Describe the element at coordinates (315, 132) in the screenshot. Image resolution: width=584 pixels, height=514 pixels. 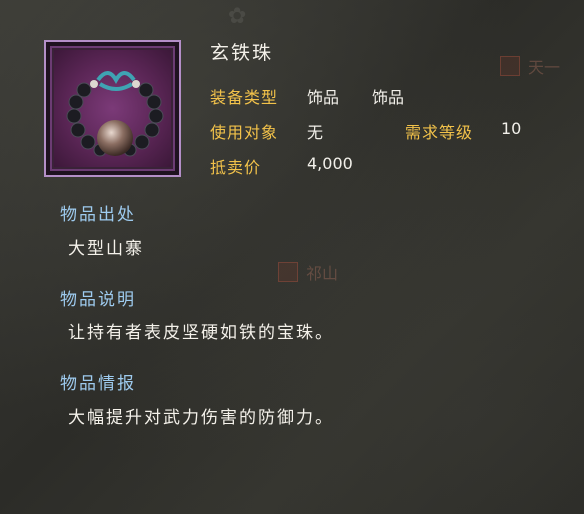
I see `target-value: 无` at that location.